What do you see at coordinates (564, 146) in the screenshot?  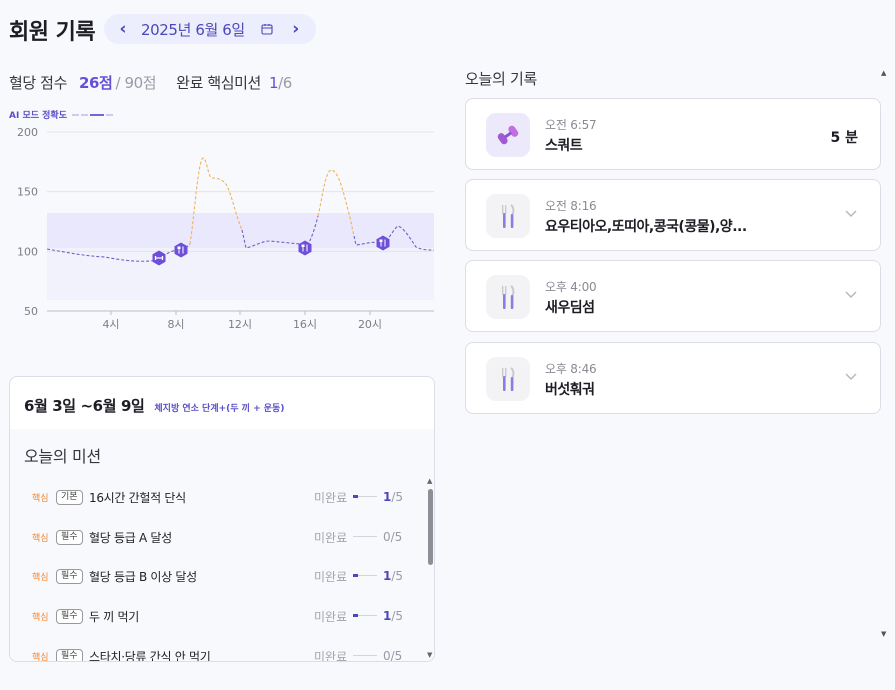 I see `record-name: 스쿼트` at bounding box center [564, 146].